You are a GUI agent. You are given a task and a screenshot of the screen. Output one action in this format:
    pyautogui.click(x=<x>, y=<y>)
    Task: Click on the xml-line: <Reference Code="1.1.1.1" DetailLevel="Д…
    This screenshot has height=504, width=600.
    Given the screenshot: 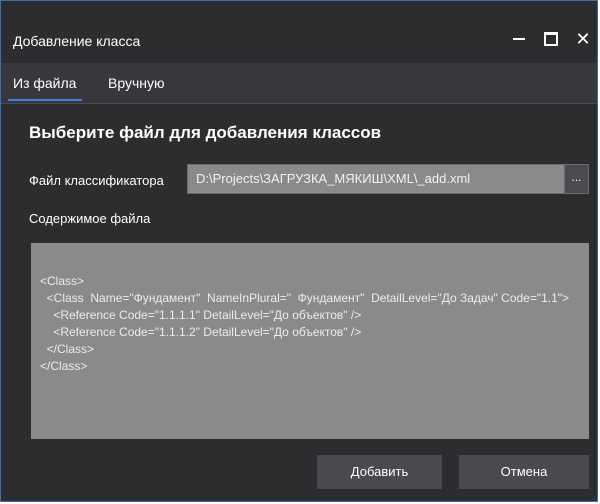 What is the action you would take?
    pyautogui.click(x=201, y=315)
    